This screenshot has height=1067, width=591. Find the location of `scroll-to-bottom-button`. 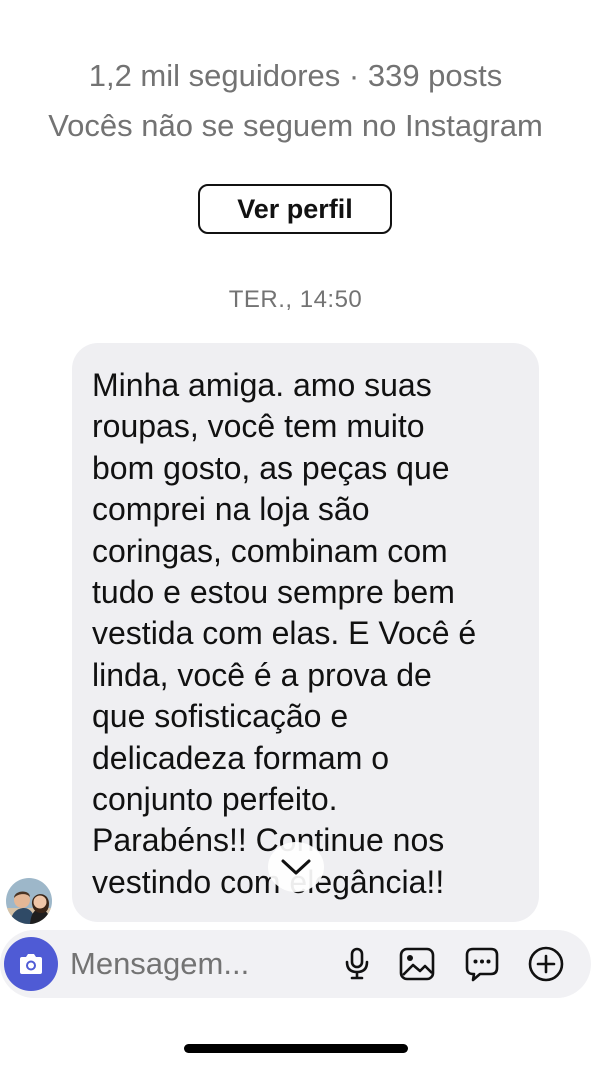

scroll-to-bottom-button is located at coordinates (296, 867).